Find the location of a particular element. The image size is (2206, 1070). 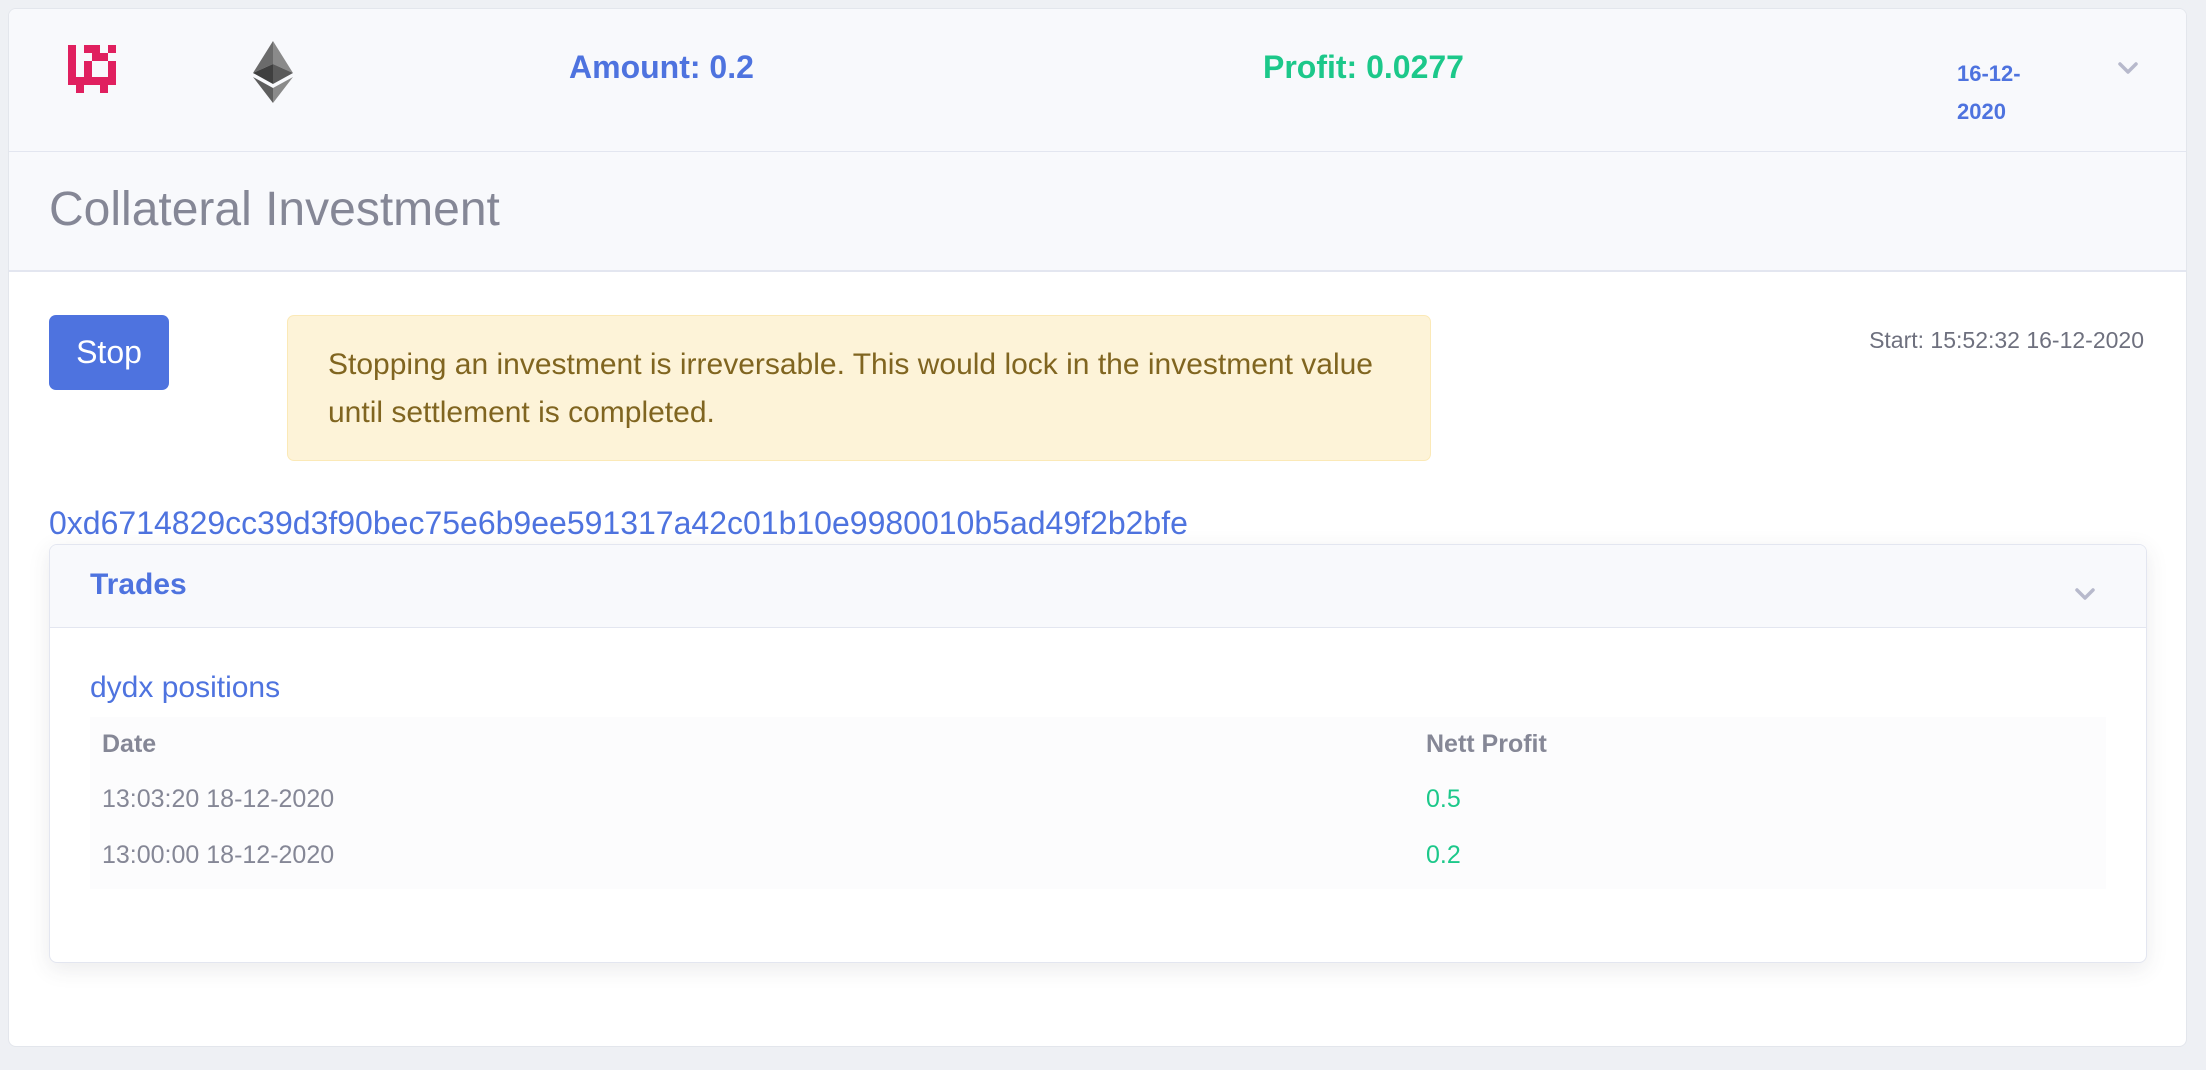

trades-title: Trades is located at coordinates (138, 584).